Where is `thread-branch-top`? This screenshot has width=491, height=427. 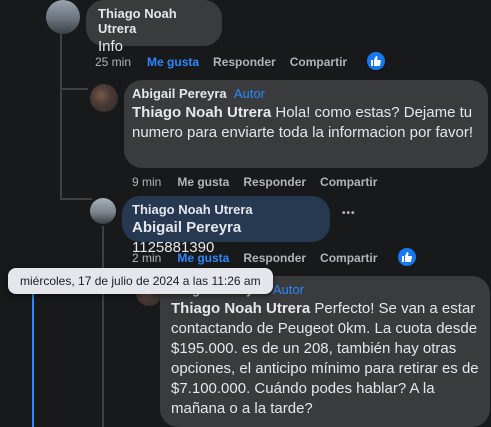
thread-branch-top is located at coordinates (74, 89).